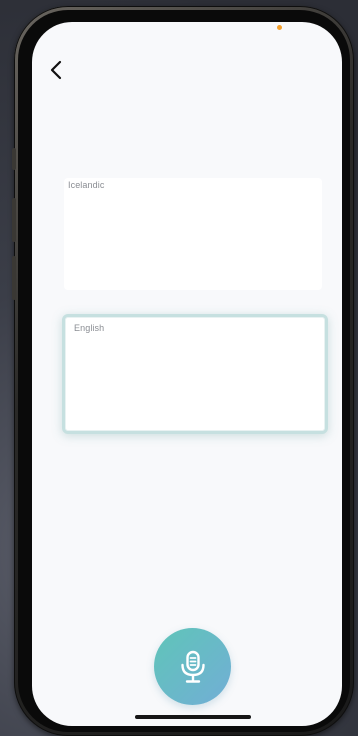 The image size is (358, 736). I want to click on back-button, so click(56, 70).